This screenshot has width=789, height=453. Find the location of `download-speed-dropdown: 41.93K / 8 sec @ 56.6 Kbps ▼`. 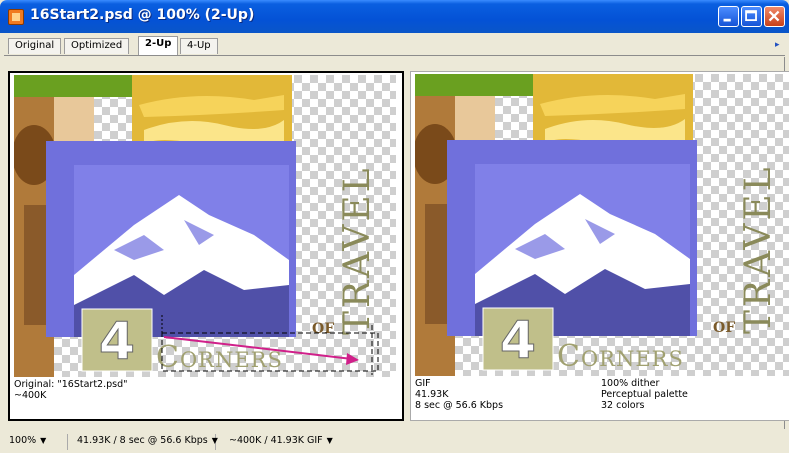

download-speed-dropdown: 41.93K / 8 sec @ 56.6 Kbps ▼ is located at coordinates (146, 442).